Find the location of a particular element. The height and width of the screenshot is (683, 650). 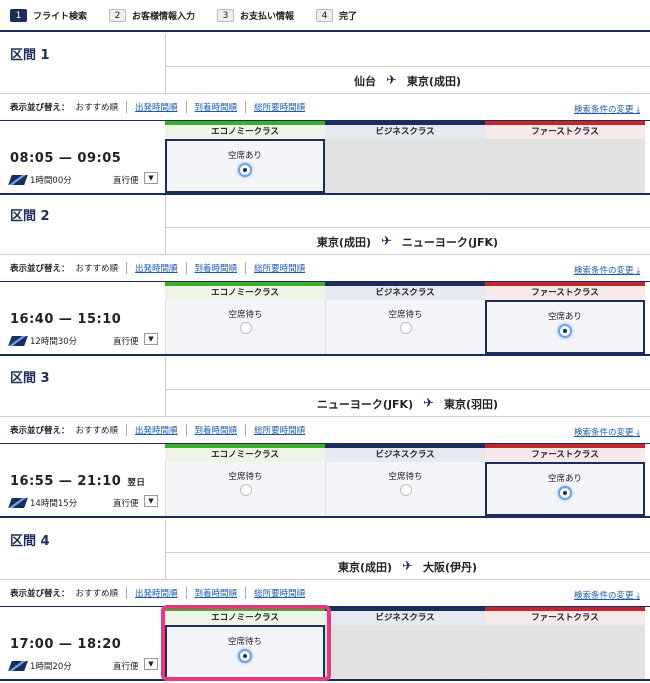

step-3-number: 3 is located at coordinates (226, 15).